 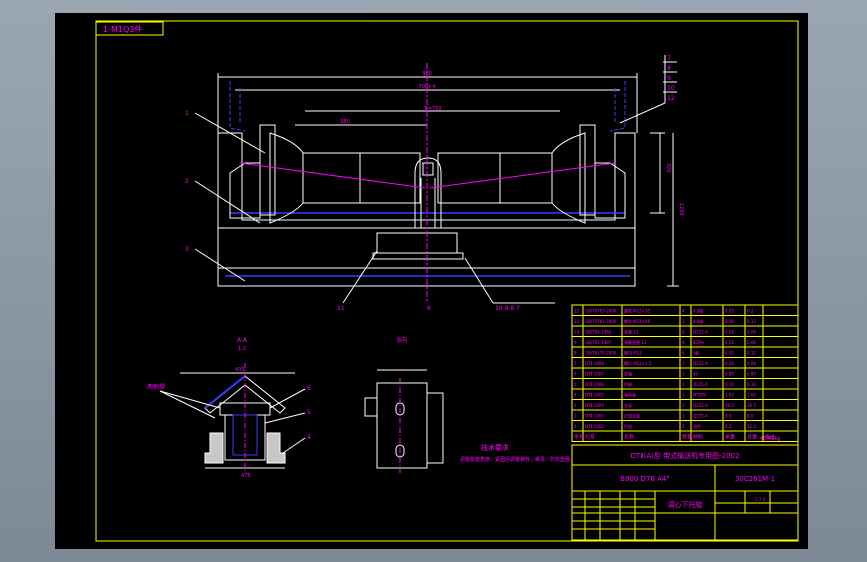 What do you see at coordinates (628, 405) in the screenshot?
I see `bom-cell: 支架` at bounding box center [628, 405].